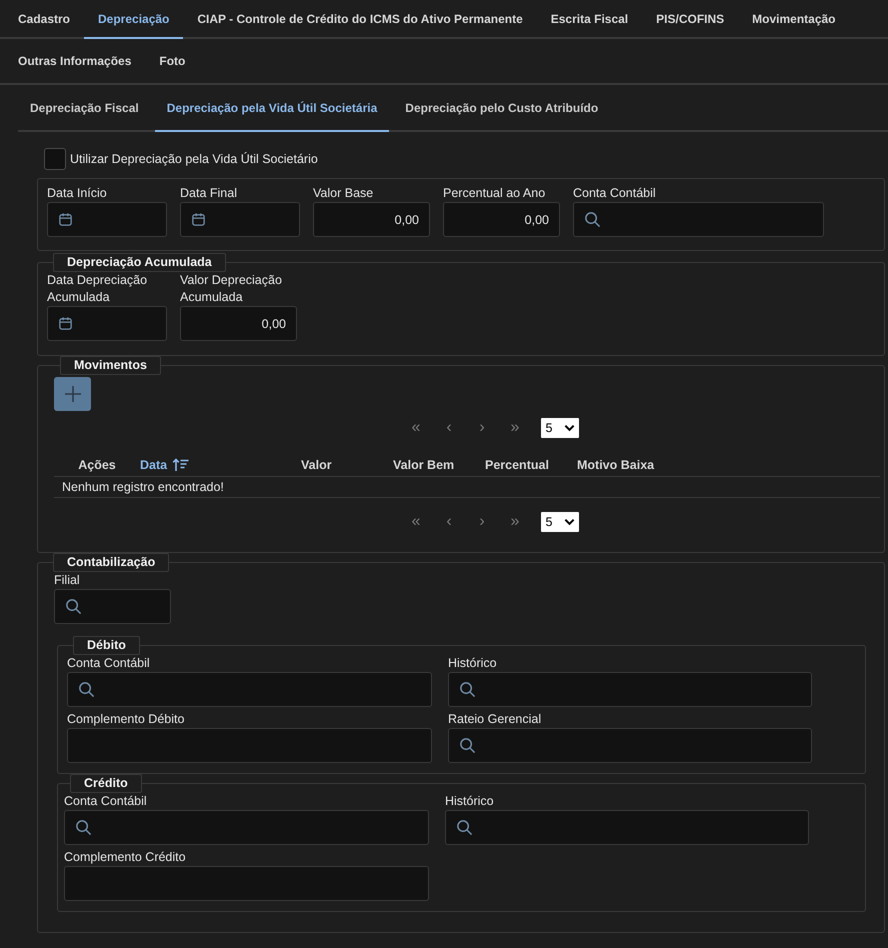  Describe the element at coordinates (589, 19) in the screenshot. I see `tab: Escrita Fiscal` at that location.